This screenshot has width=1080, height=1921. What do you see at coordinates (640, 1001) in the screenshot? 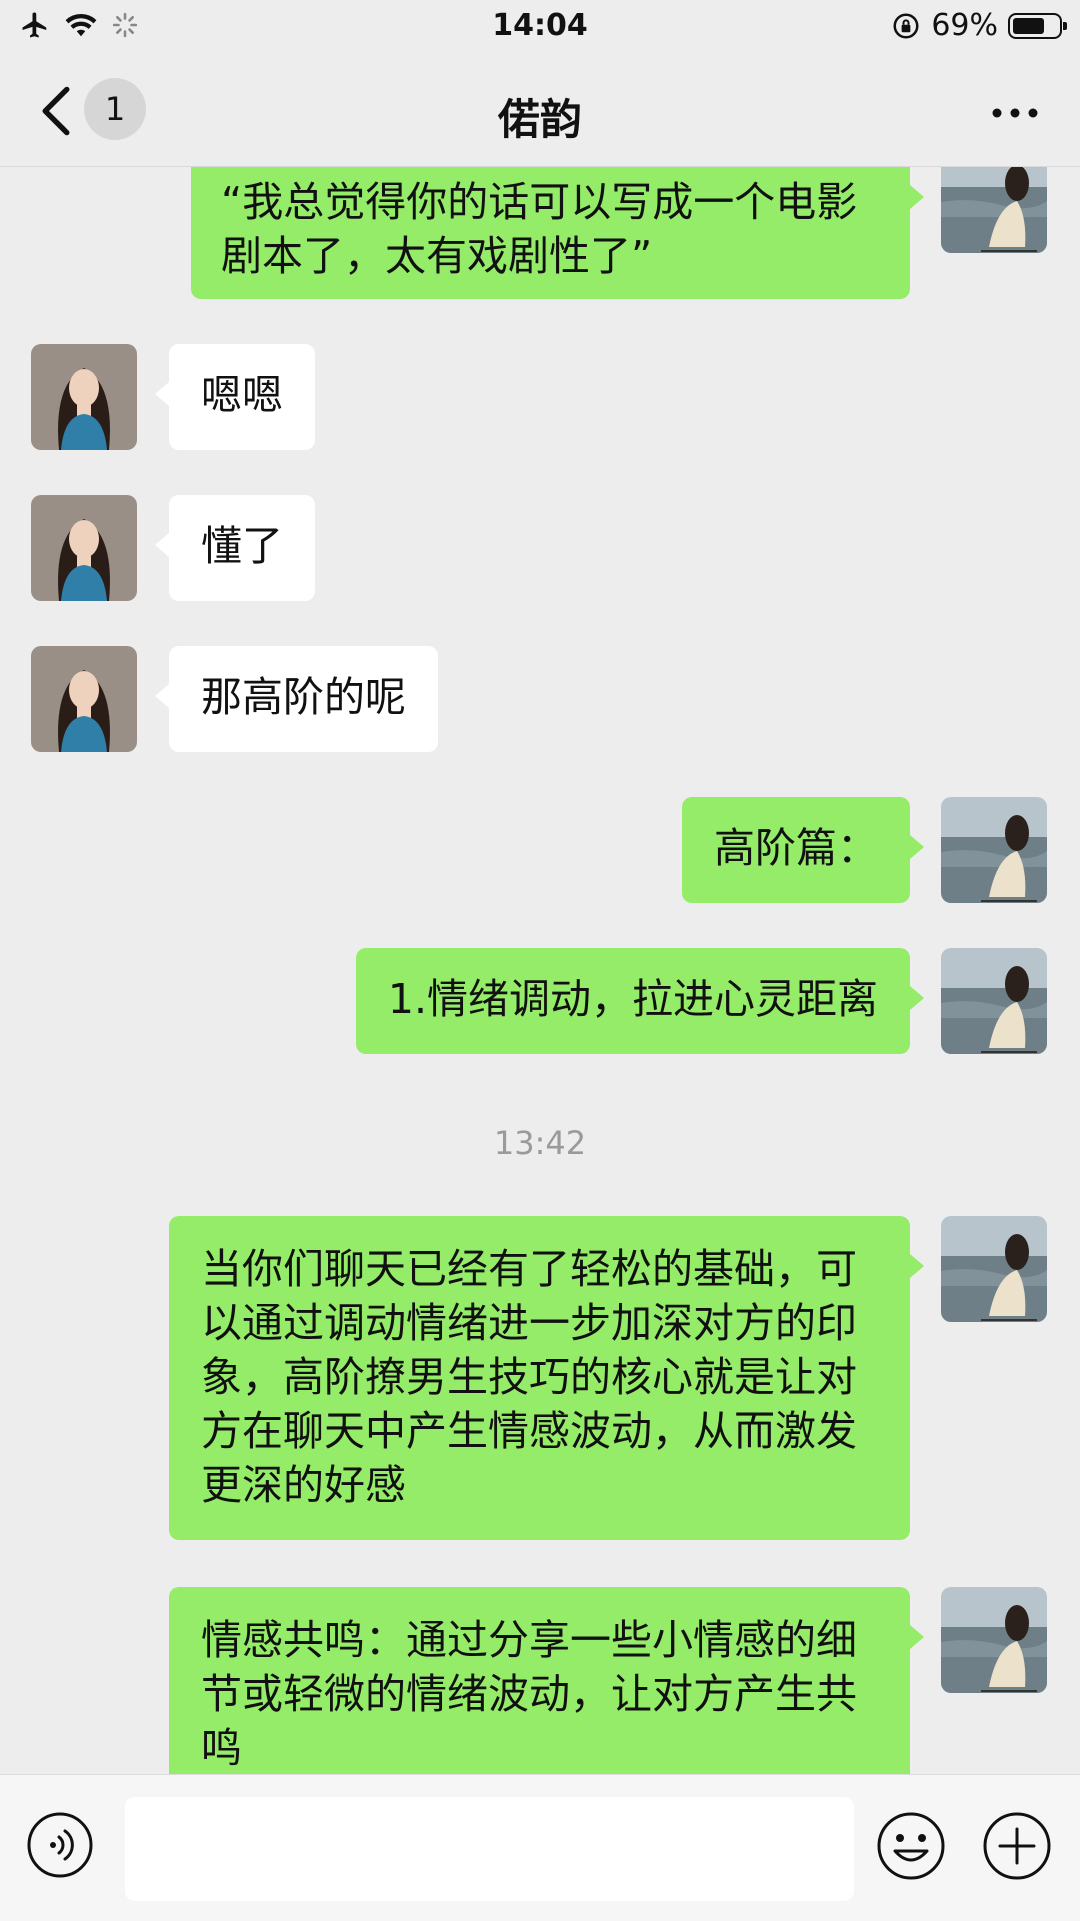
I see `sent-message-bubble: 1.情绪调动，拉进心灵距离` at bounding box center [640, 1001].